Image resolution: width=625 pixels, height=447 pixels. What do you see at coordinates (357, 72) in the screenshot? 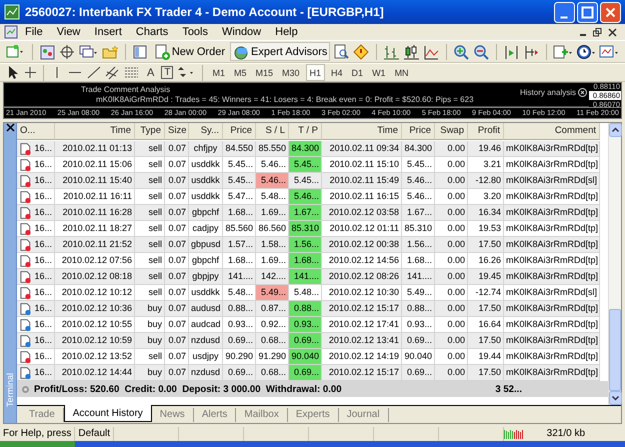
I see `timeframe-button: D1` at bounding box center [357, 72].